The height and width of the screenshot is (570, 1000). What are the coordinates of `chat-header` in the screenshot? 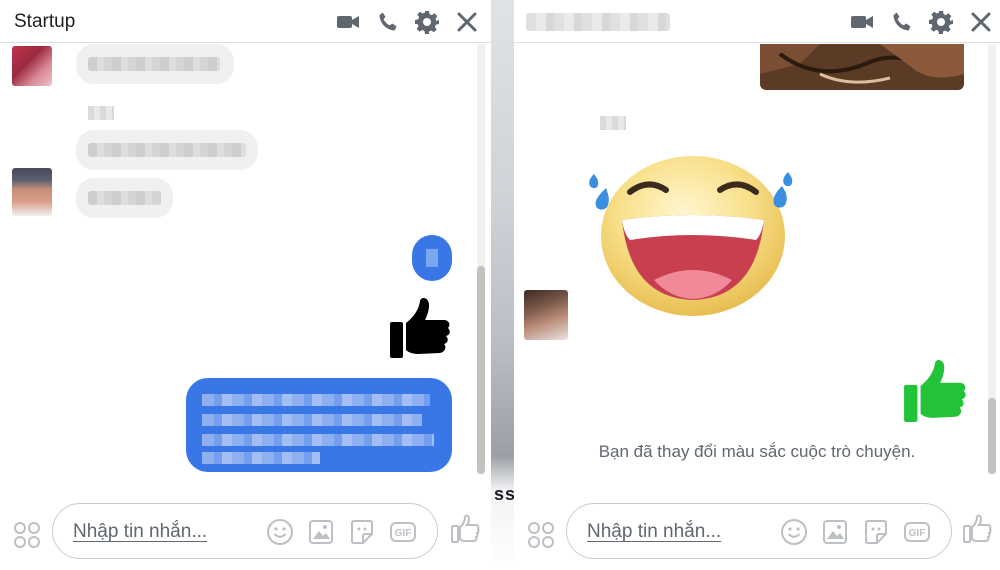 It's located at (757, 21).